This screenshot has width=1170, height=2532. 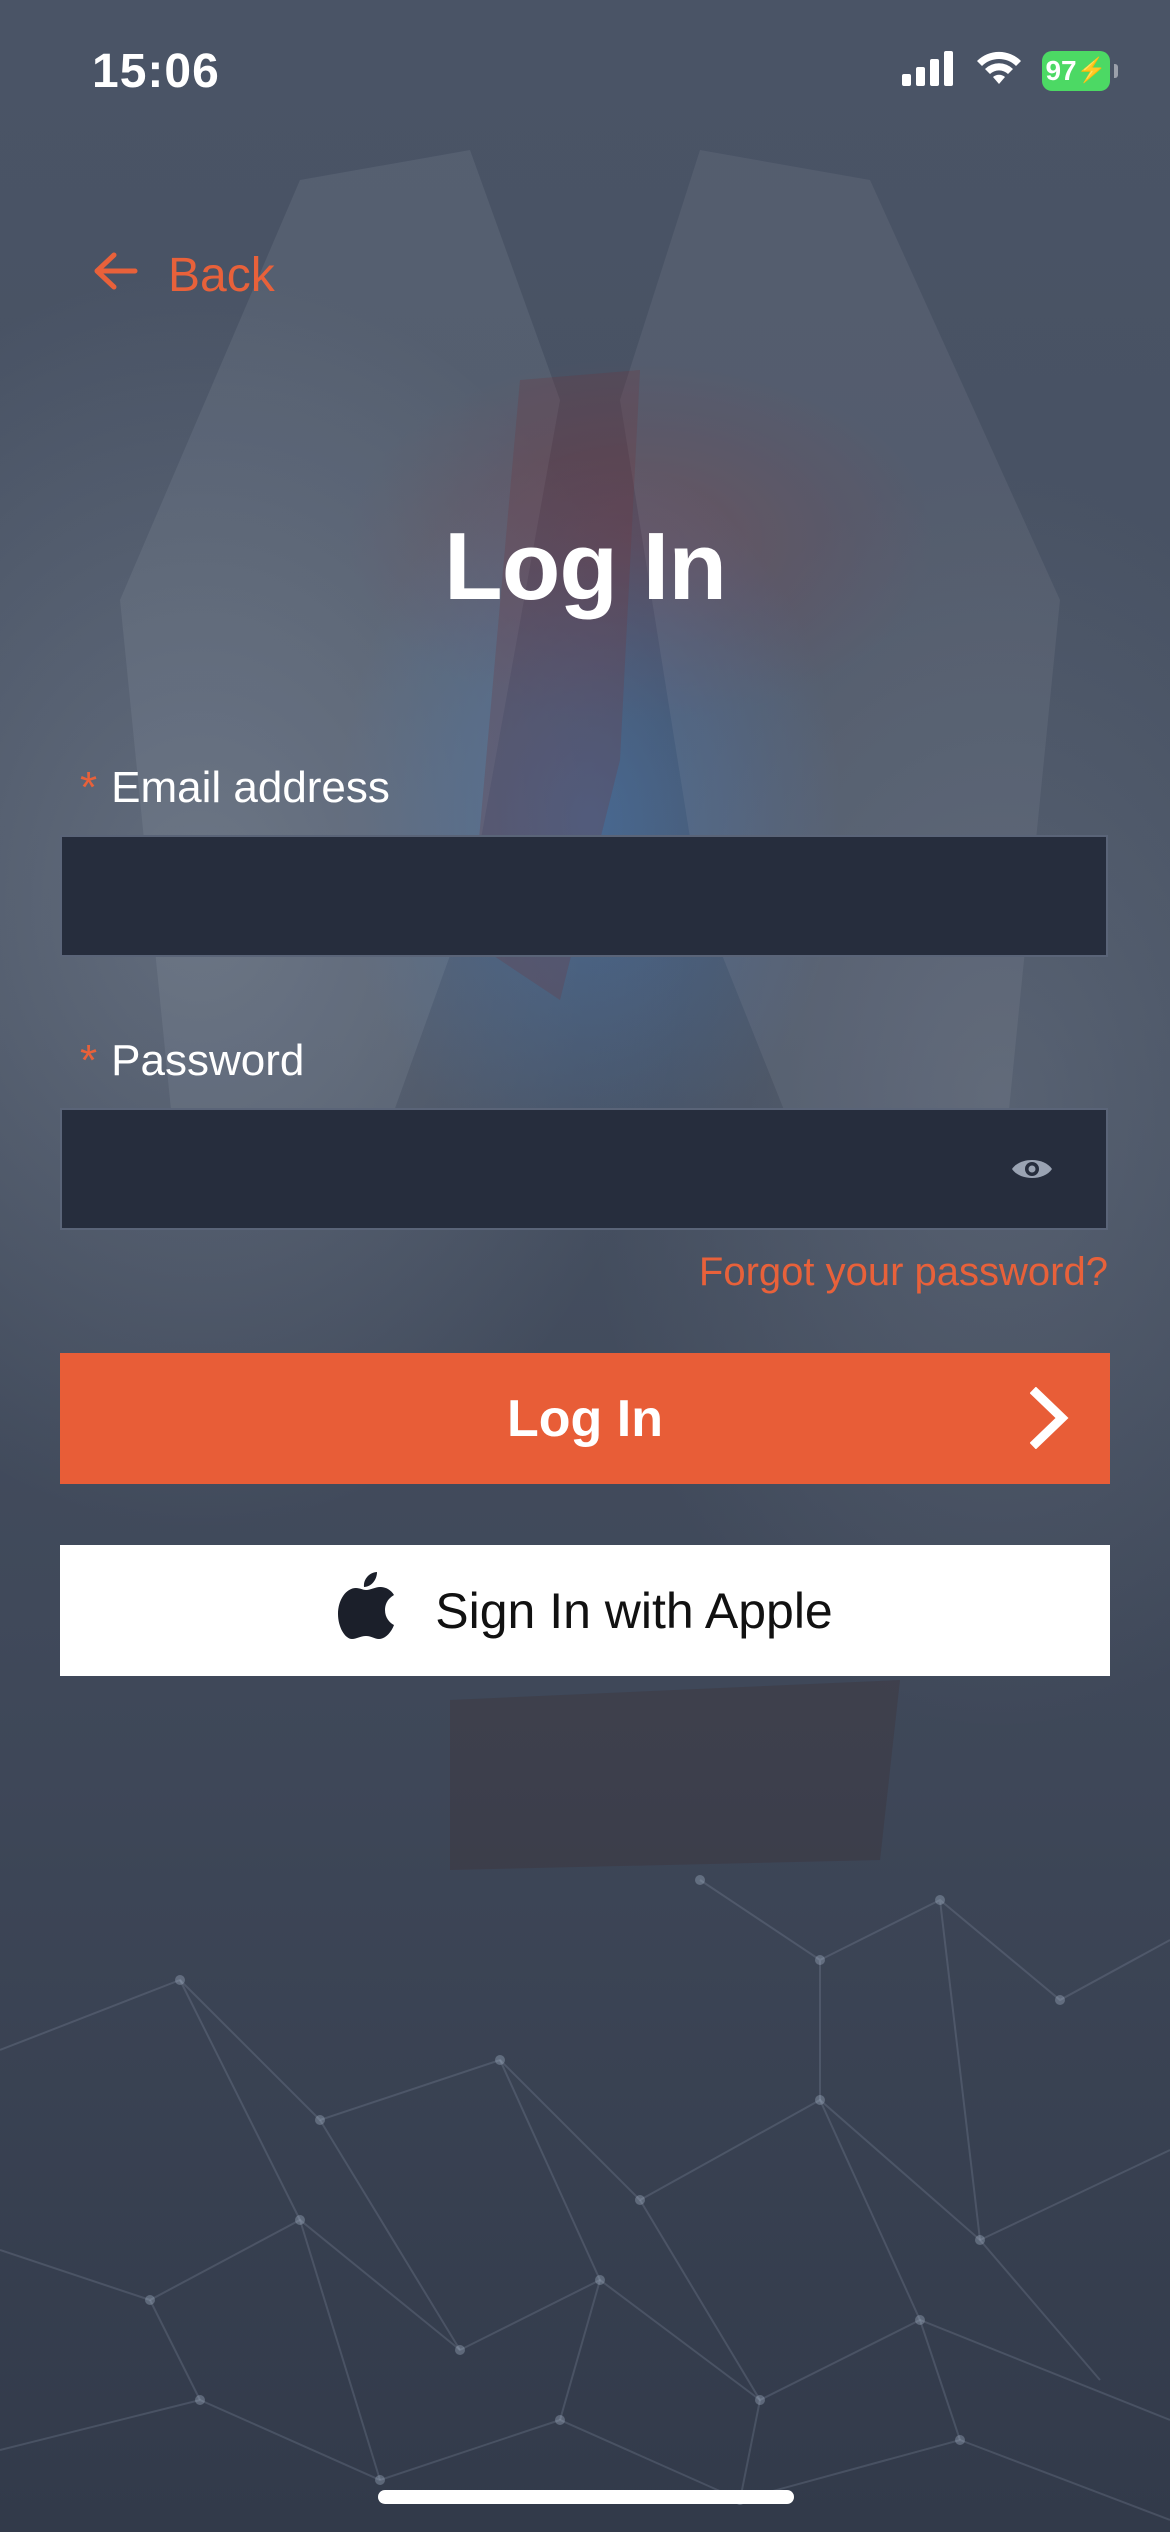 I want to click on login-button: Log In, so click(x=585, y=1418).